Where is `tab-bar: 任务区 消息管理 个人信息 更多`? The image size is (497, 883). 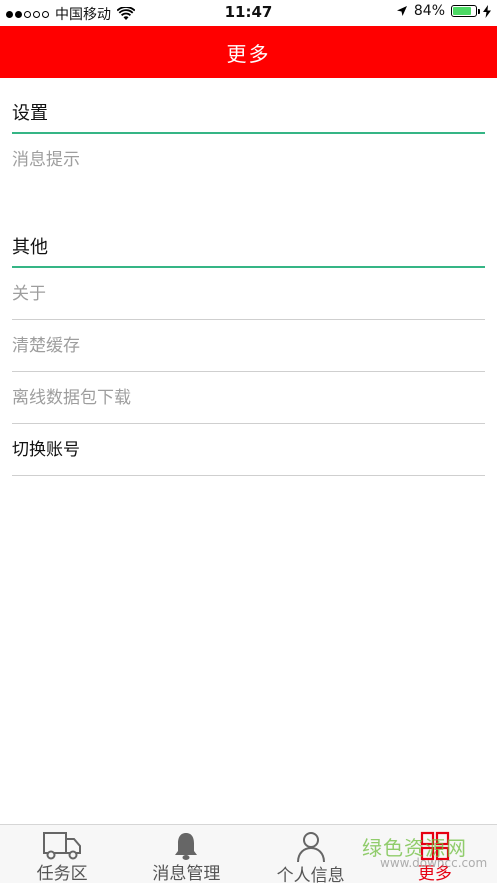
tab-bar: 任务区 消息管理 个人信息 更多 is located at coordinates (248, 853).